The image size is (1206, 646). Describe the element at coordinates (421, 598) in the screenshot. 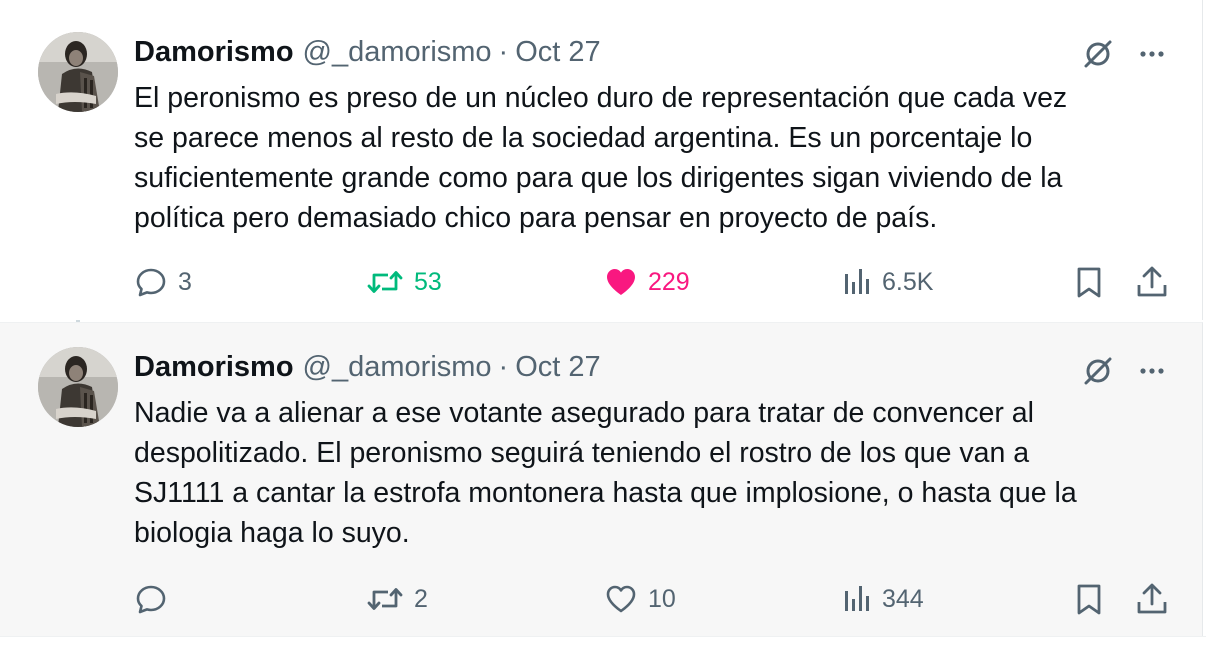

I see `retweet-count: 2` at that location.